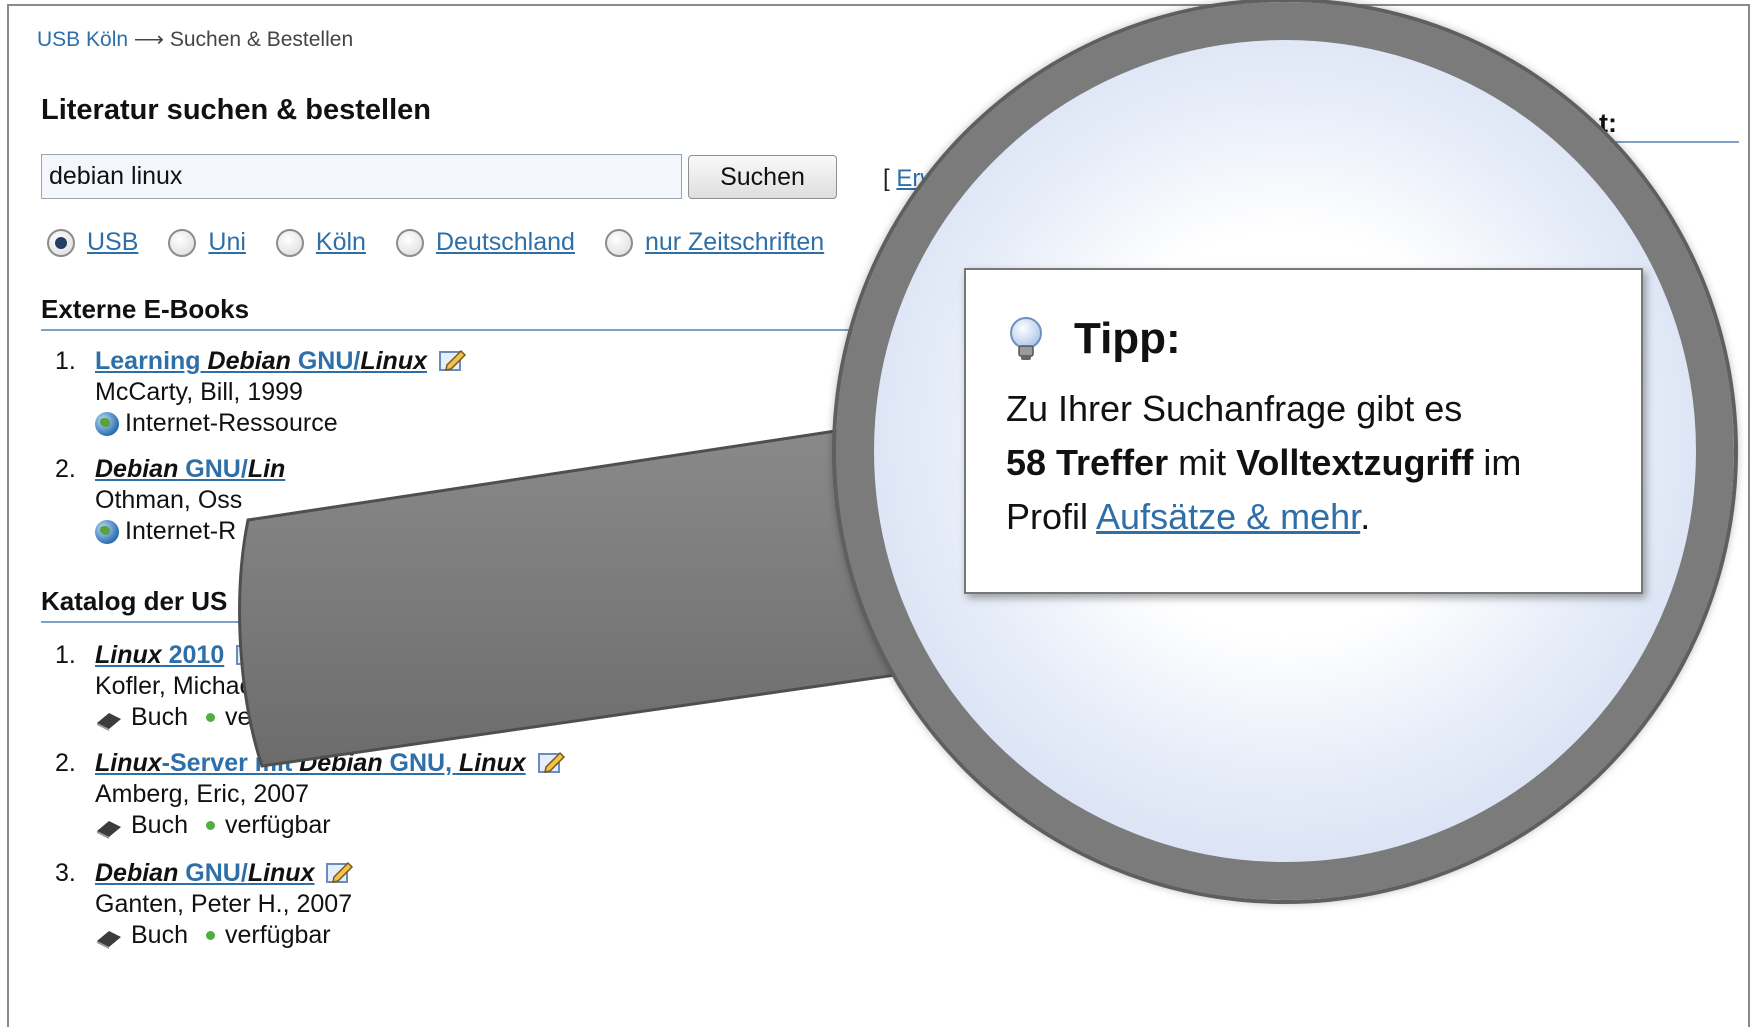 The width and height of the screenshot is (1757, 1027). I want to click on scope-deutschland: Deutschland, so click(485, 242).